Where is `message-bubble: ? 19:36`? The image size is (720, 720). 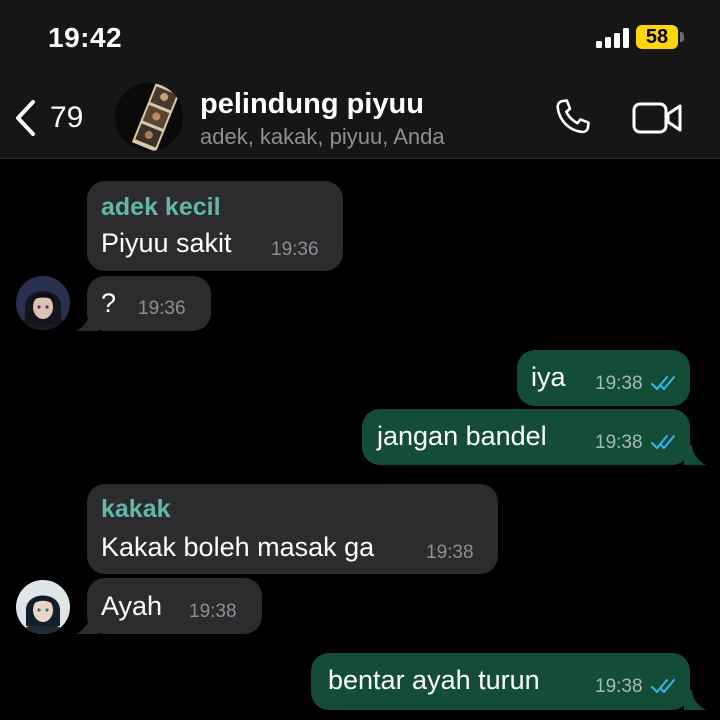
message-bubble: ? 19:36 is located at coordinates (149, 303).